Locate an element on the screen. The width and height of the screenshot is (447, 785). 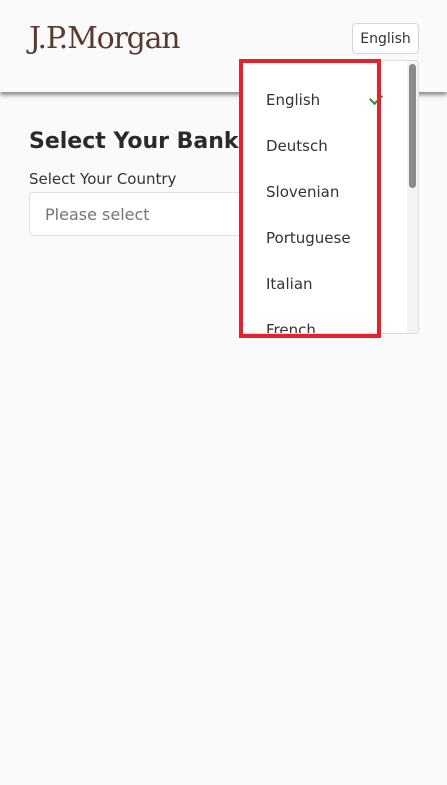
language-option-portuguese: Portuguese is located at coordinates (308, 238).